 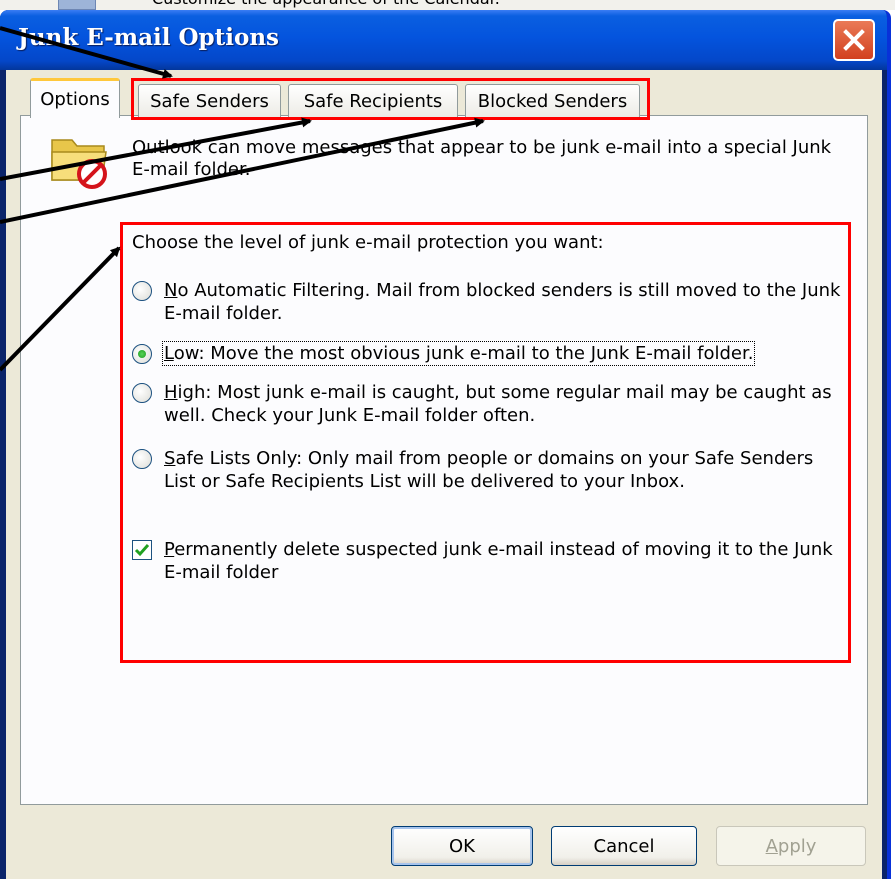 I want to click on apply-button: Apply, so click(x=791, y=846).